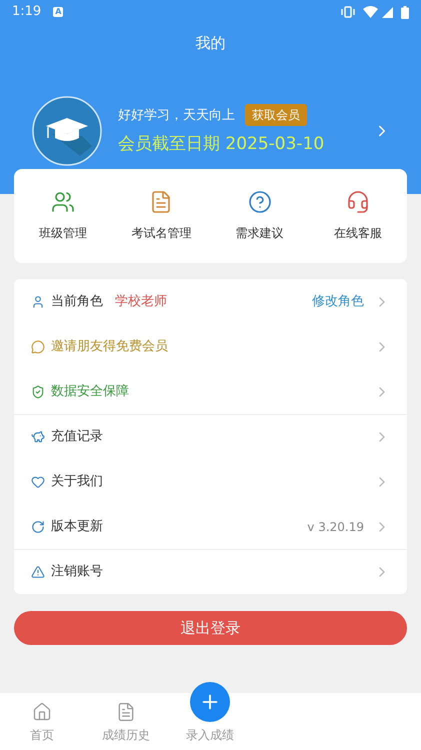  What do you see at coordinates (348, 12) in the screenshot?
I see `vibrate-icon` at bounding box center [348, 12].